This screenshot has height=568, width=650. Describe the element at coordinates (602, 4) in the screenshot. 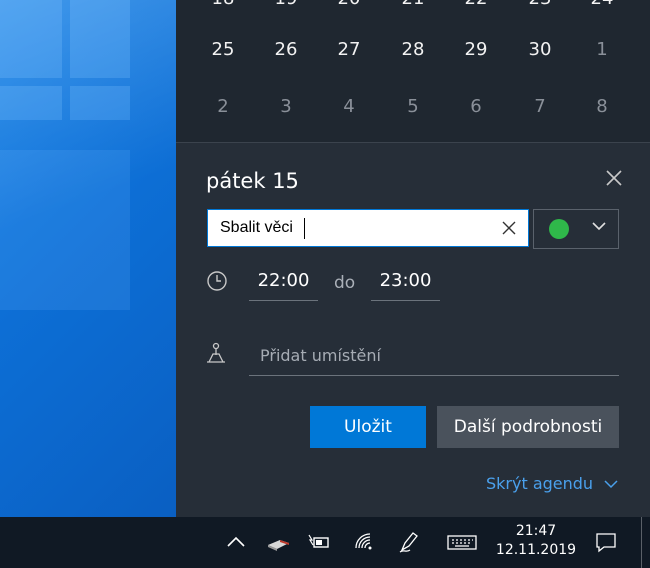

I see `calendar-day: 24` at that location.